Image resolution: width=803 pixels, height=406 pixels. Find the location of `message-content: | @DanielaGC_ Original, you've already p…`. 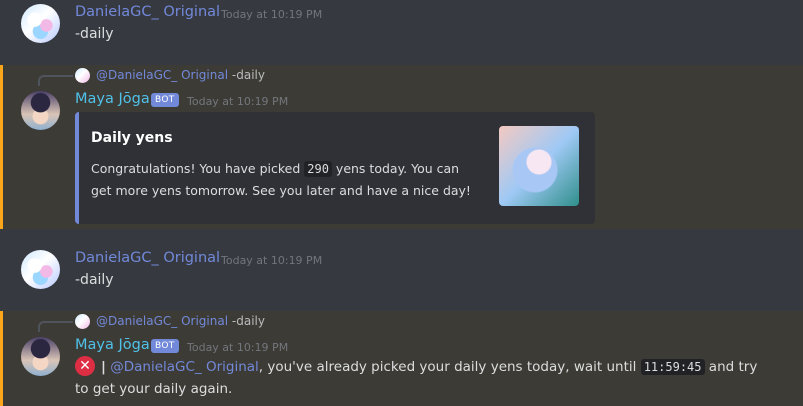

message-content: | @DanielaGC_ Original, you've already p… is located at coordinates (429, 367).